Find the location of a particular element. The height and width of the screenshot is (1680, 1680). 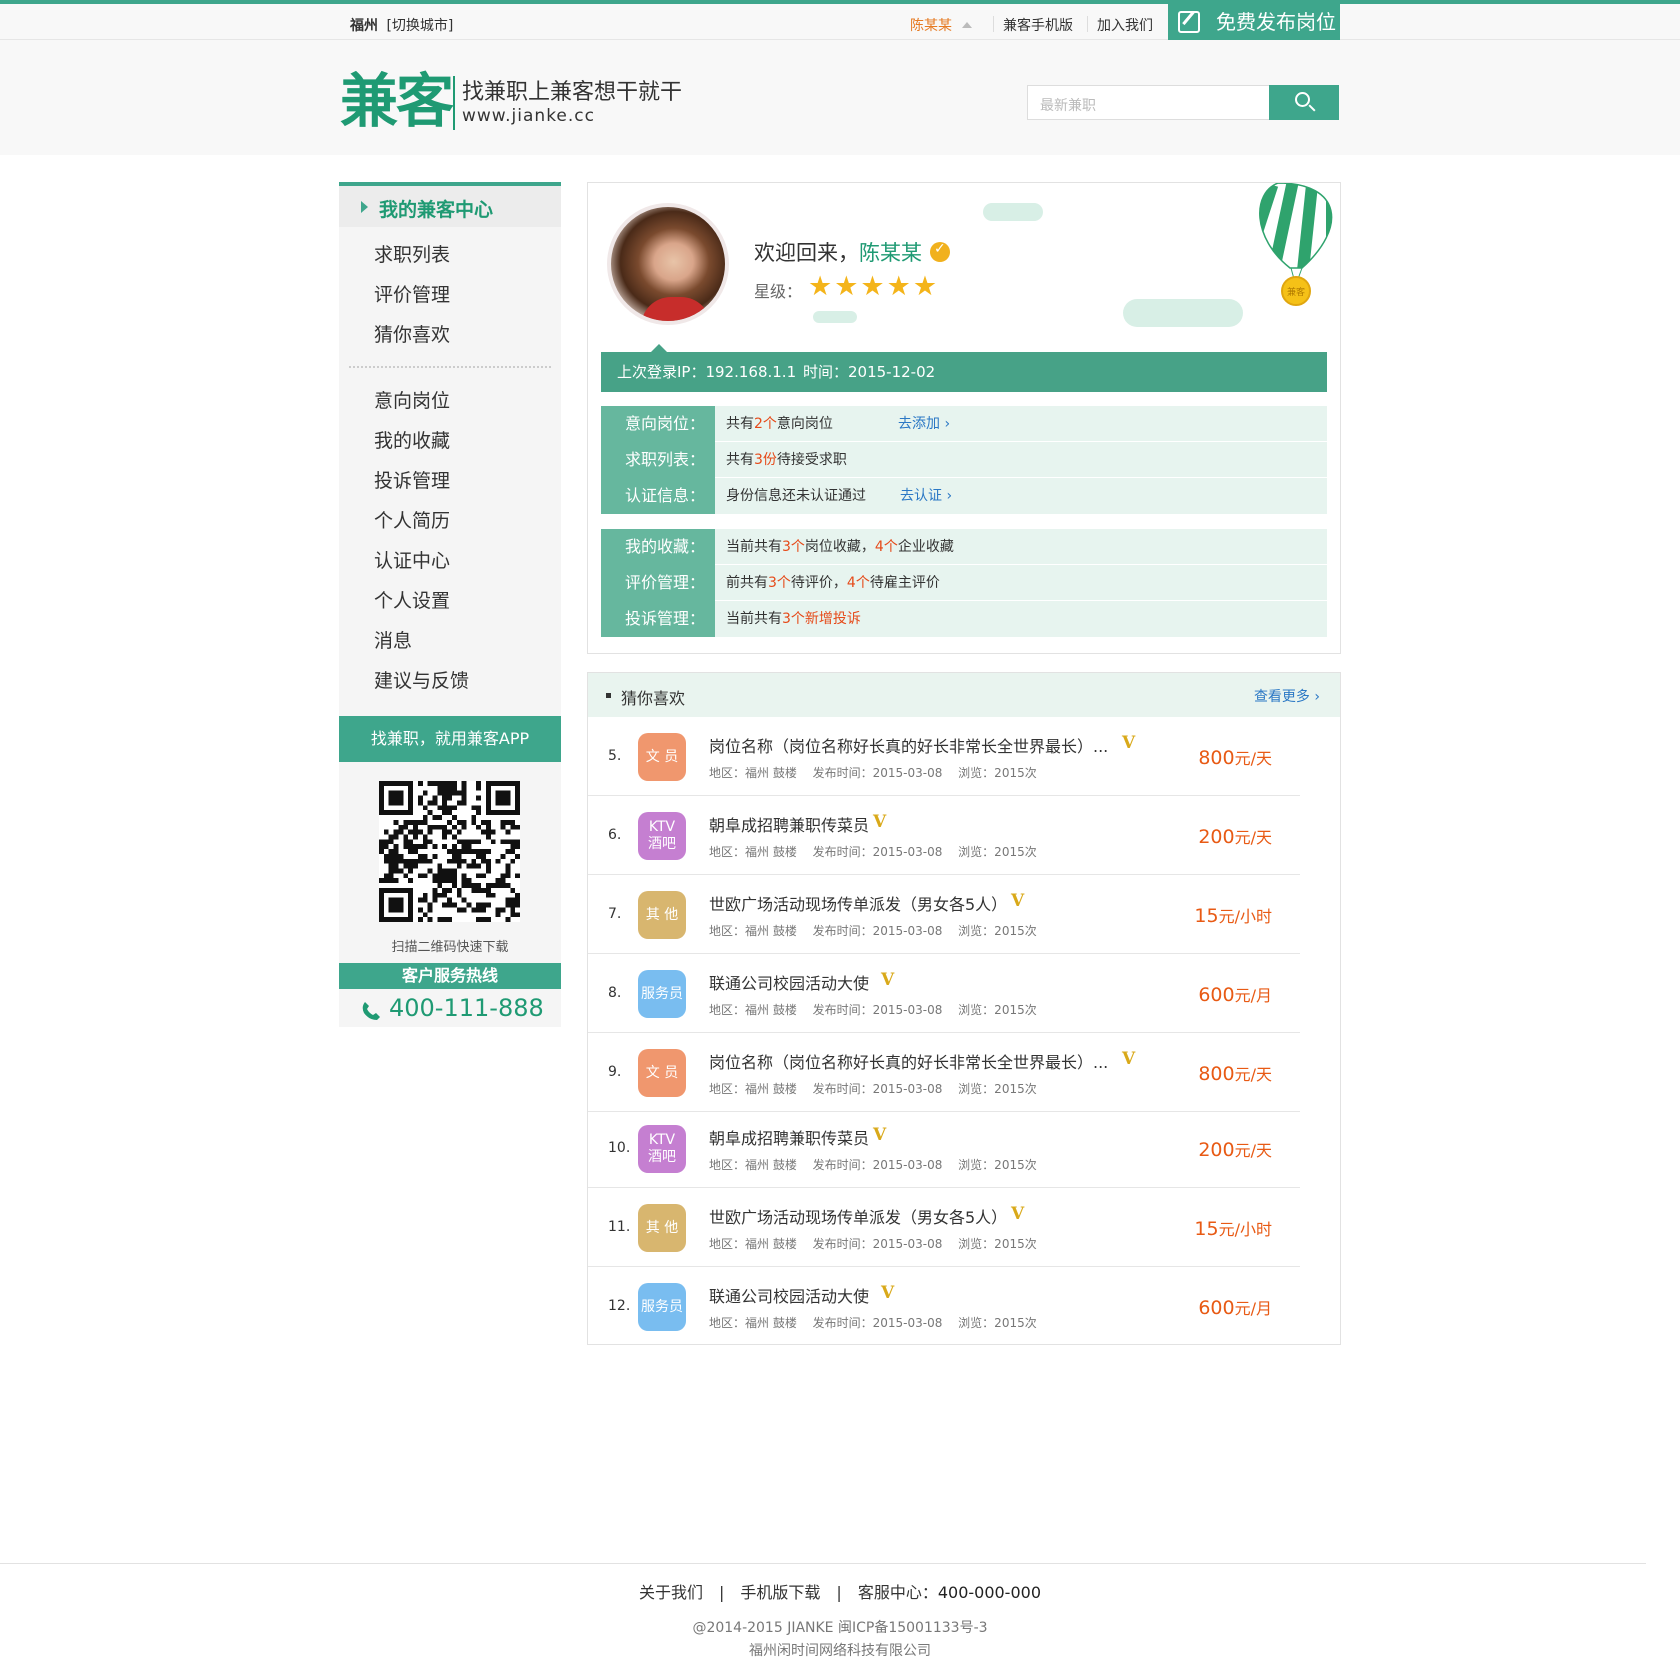

sidebar-item-reviews: 评价管理 is located at coordinates (412, 293).